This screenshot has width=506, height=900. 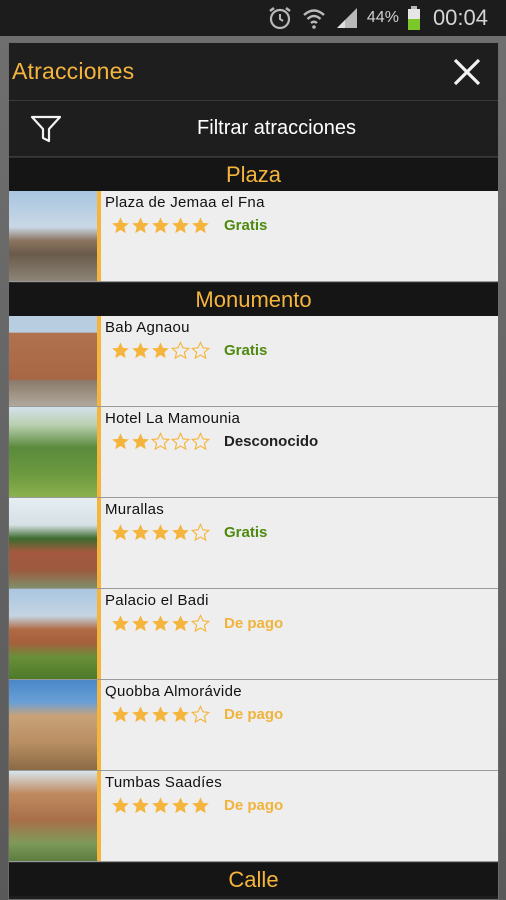 I want to click on item-body: Hotel La Mamounia Desconocido, so click(x=209, y=452).